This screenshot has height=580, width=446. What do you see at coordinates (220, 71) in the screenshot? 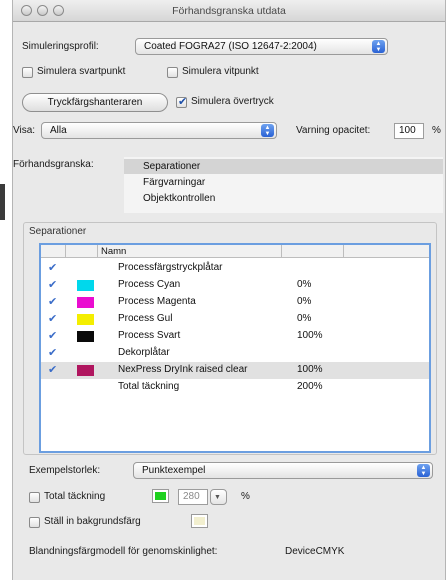
I see `simulate-white-label: Simulera vitpunkt` at bounding box center [220, 71].